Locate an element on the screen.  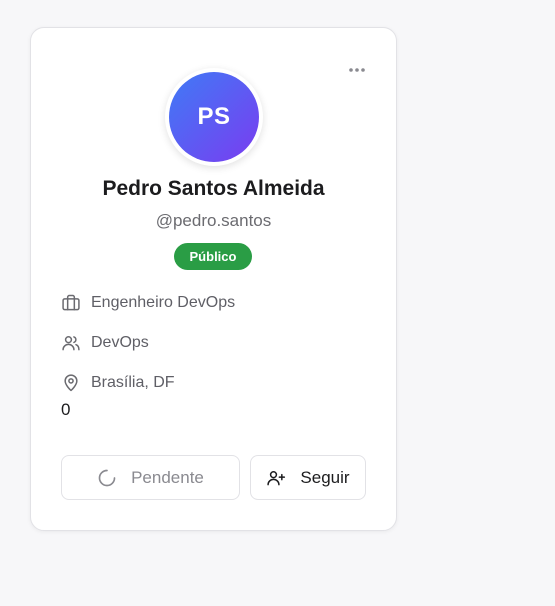
profile-name: Pedro Santos Almeida is located at coordinates (213, 188).